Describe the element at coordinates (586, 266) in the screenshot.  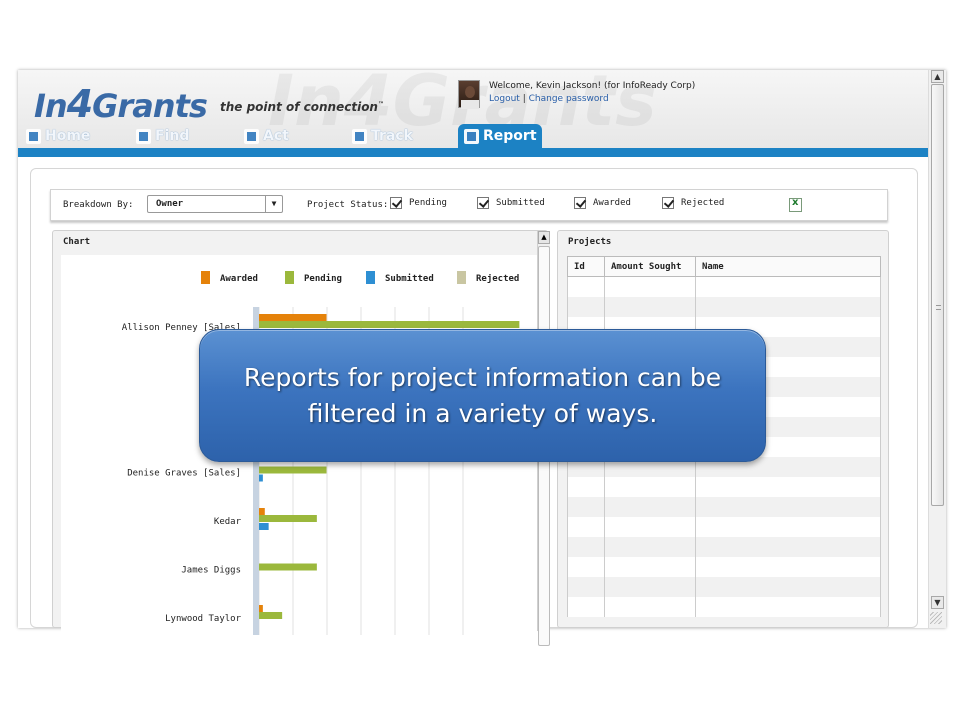
I see `column-header-id: Id` at that location.